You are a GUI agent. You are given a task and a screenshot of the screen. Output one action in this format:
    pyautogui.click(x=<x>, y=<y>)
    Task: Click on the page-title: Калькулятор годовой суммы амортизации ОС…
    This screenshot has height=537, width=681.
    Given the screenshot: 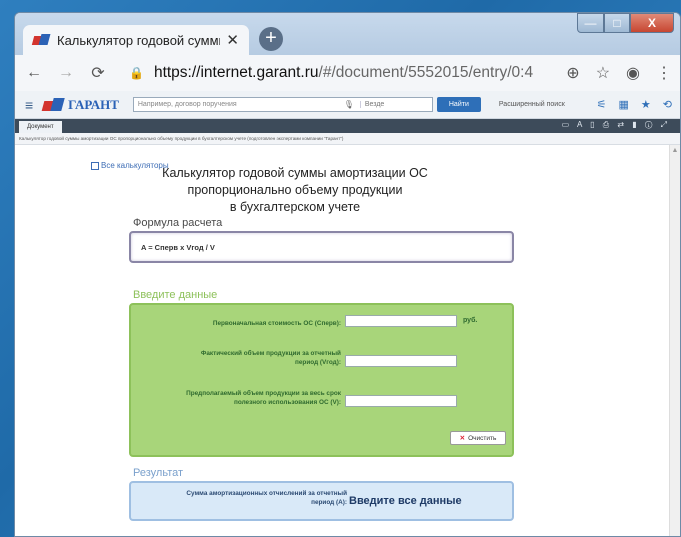 What is the action you would take?
    pyautogui.click(x=295, y=190)
    